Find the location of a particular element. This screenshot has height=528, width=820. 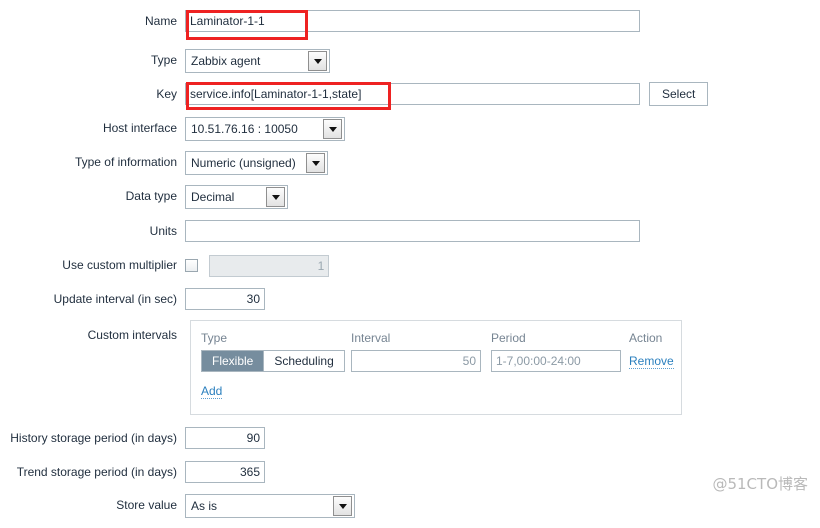

form-row-name: Name is located at coordinates (410, 27).